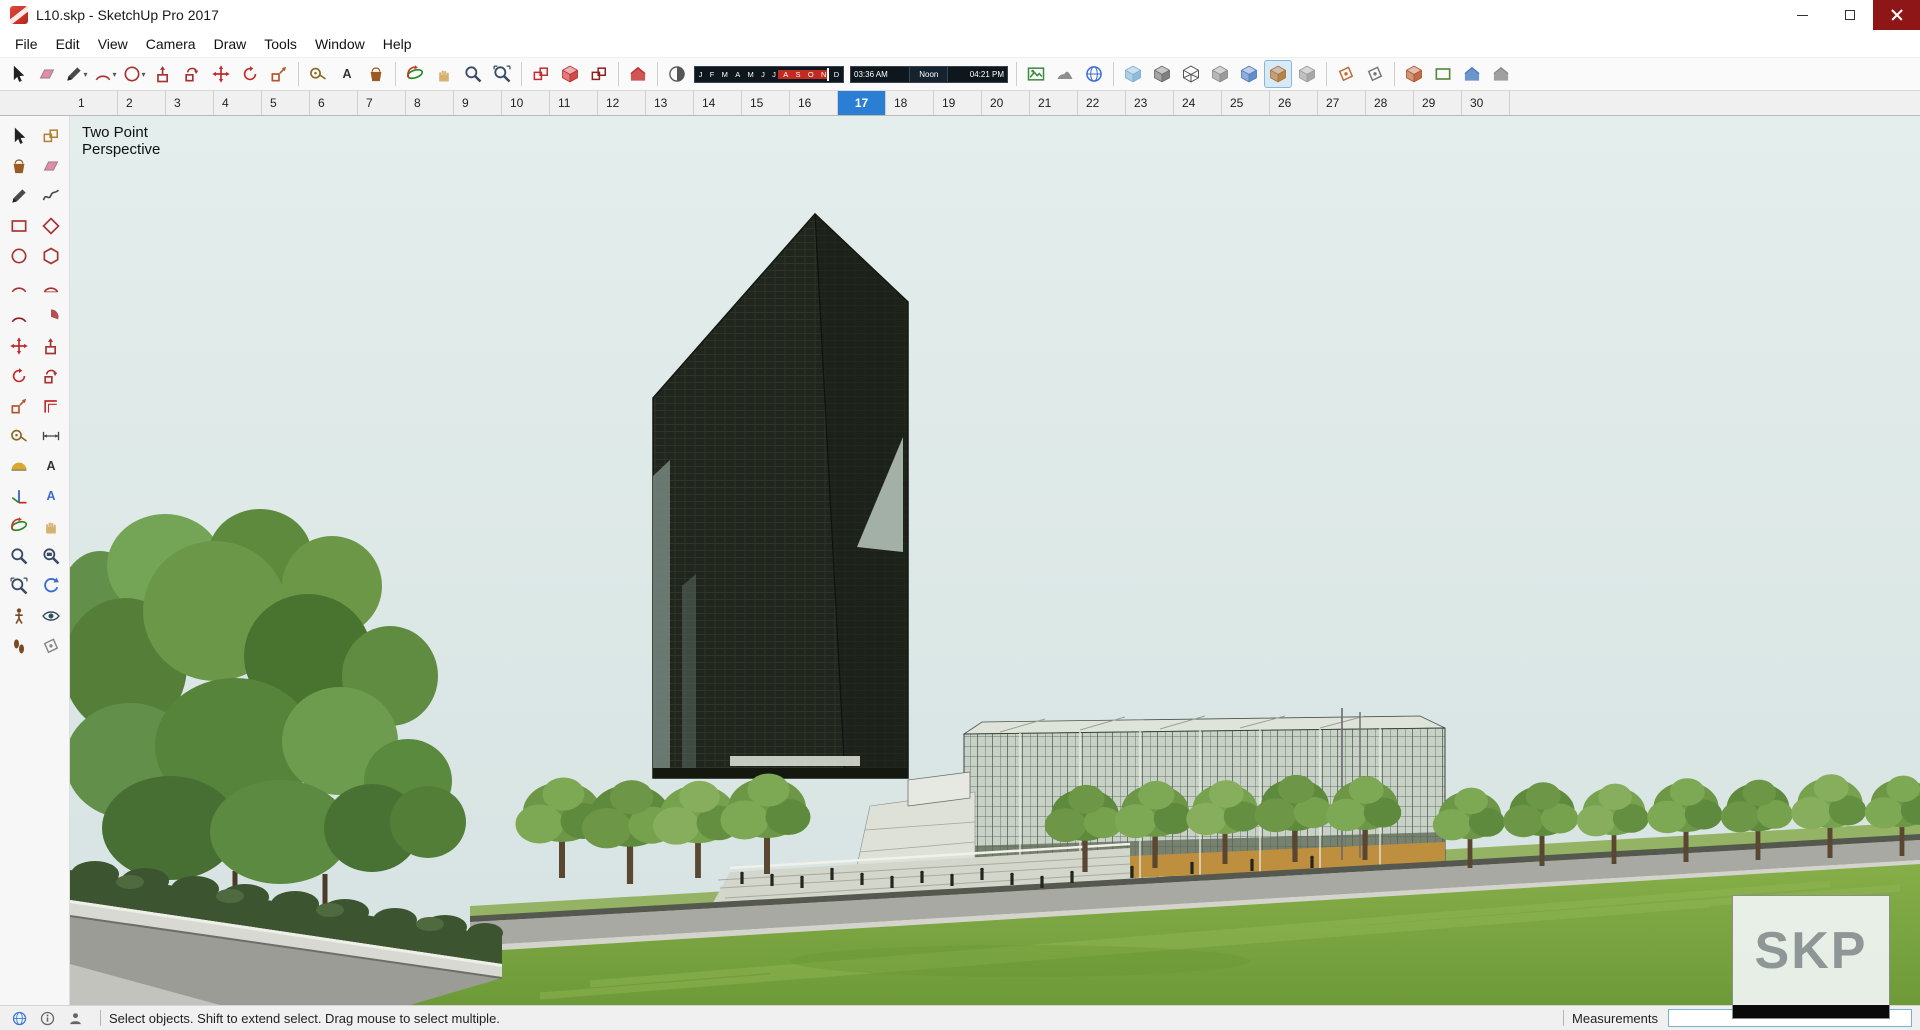 The image size is (1920, 1030). I want to click on style-xray-button, so click(1133, 74).